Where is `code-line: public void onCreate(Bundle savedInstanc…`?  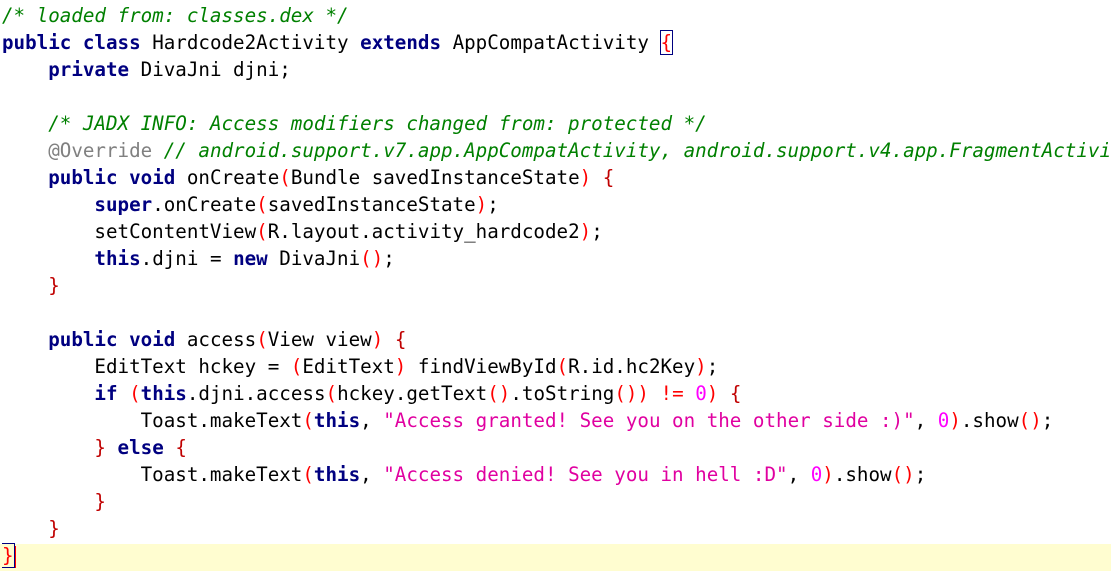 code-line: public void onCreate(Bundle savedInstanc… is located at coordinates (556, 177).